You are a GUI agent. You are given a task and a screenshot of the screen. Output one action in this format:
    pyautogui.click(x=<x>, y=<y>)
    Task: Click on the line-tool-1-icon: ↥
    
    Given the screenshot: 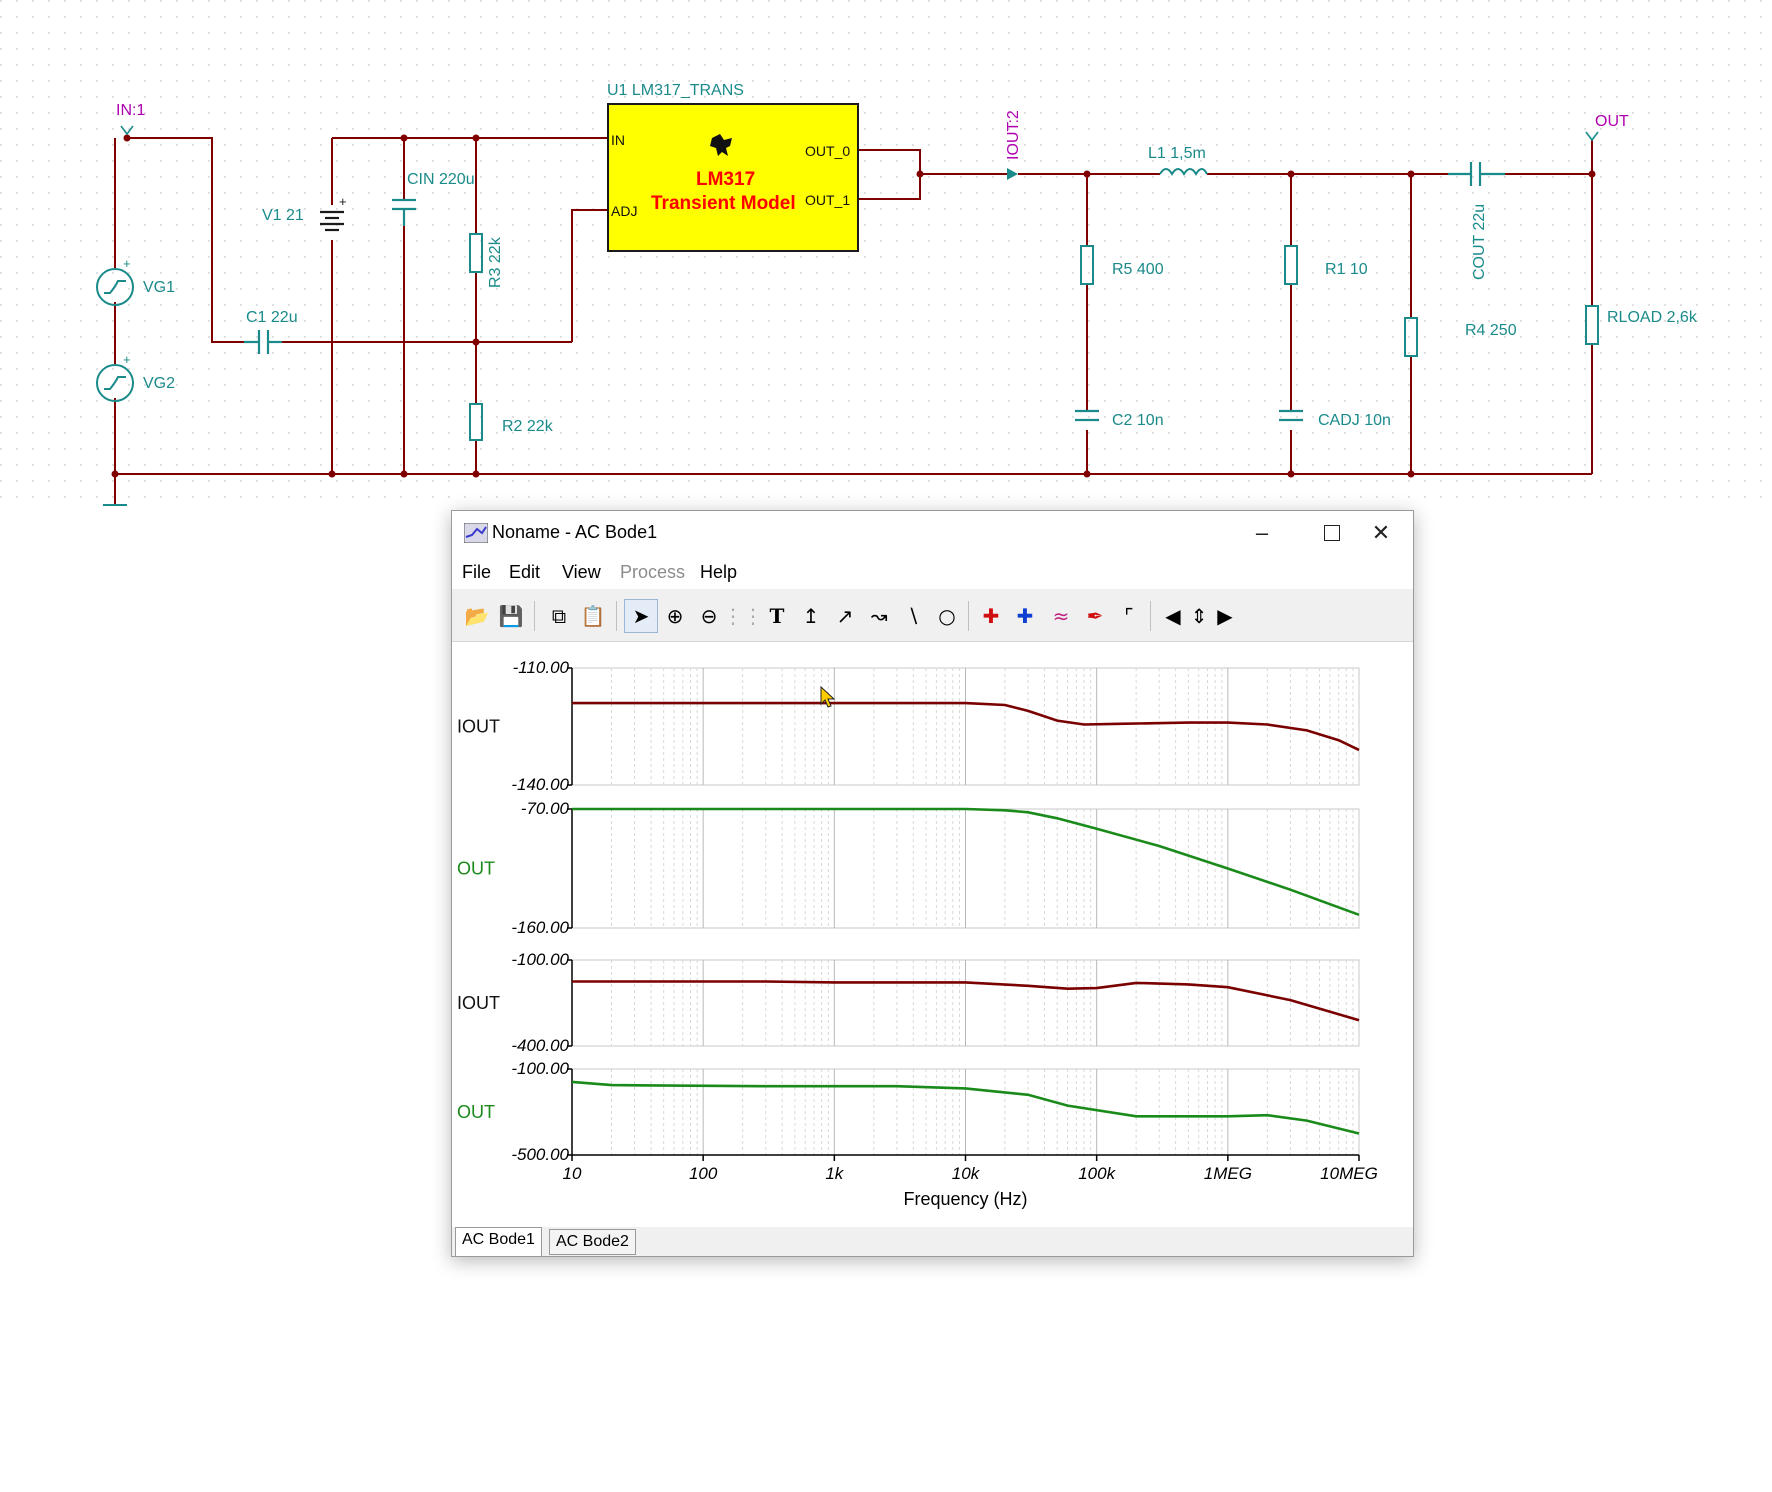 What is the action you would take?
    pyautogui.click(x=811, y=616)
    